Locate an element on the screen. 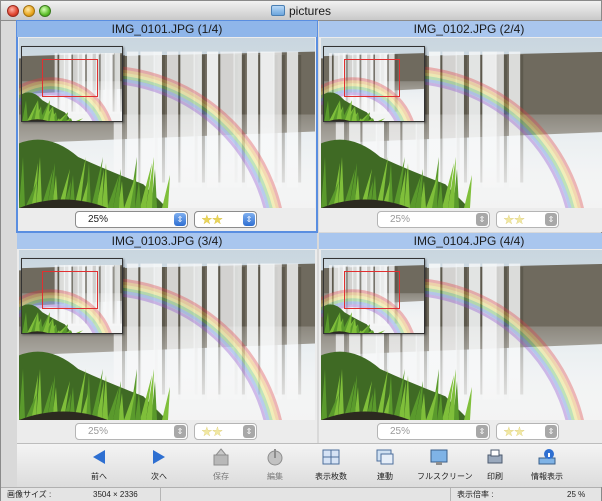 The image size is (602, 501). info-icon is located at coordinates (547, 457).